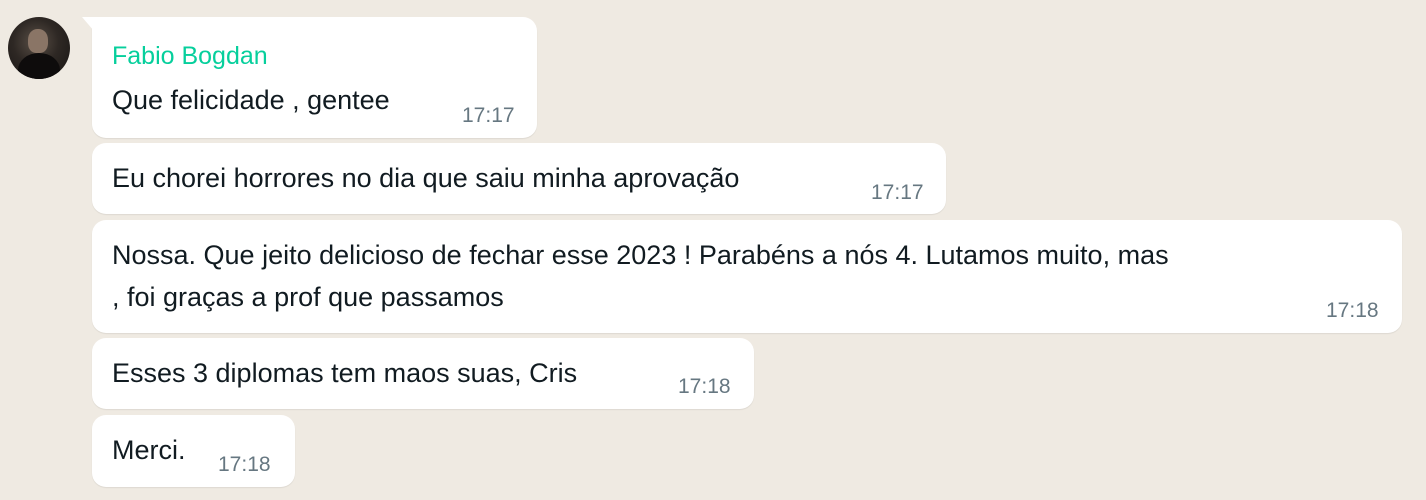 The width and height of the screenshot is (1426, 500). I want to click on avatar-head-shape, so click(38, 41).